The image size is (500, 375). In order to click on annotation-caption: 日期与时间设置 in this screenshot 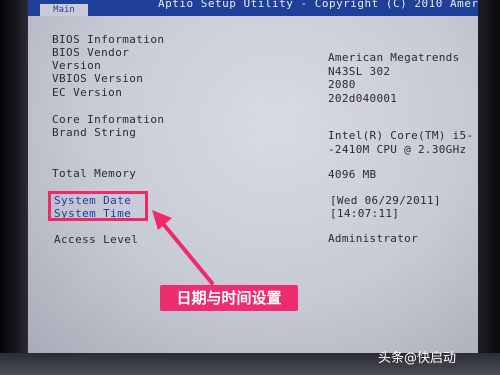, I will do `click(229, 298)`.